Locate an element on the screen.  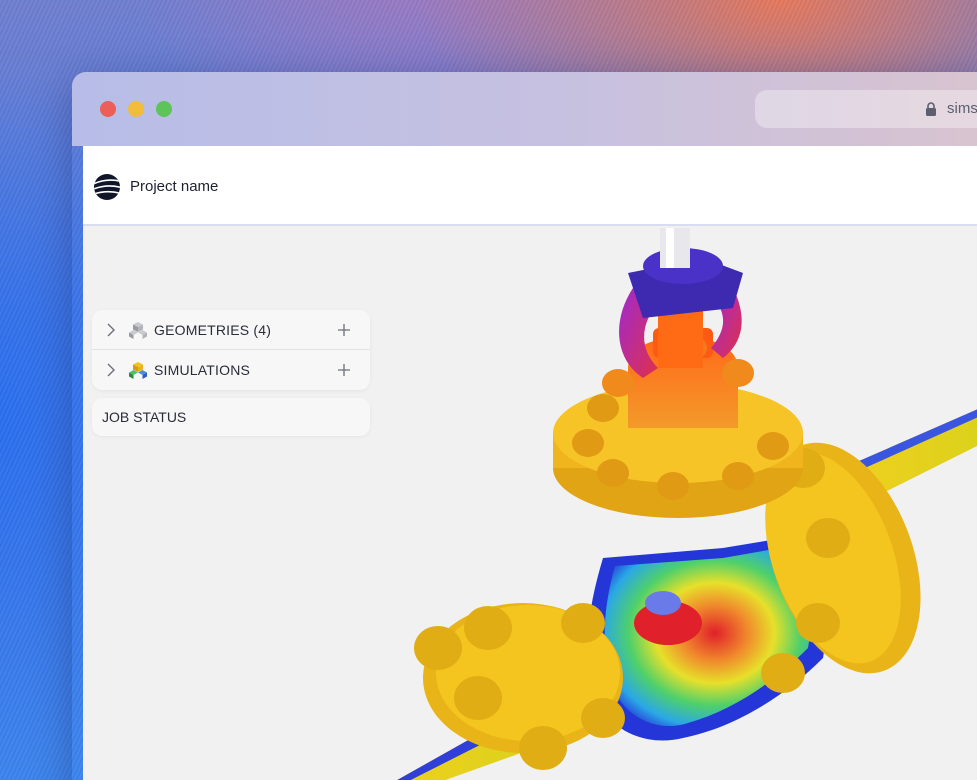
tree-item-label: GEOMETRIES (4) is located at coordinates (213, 330).